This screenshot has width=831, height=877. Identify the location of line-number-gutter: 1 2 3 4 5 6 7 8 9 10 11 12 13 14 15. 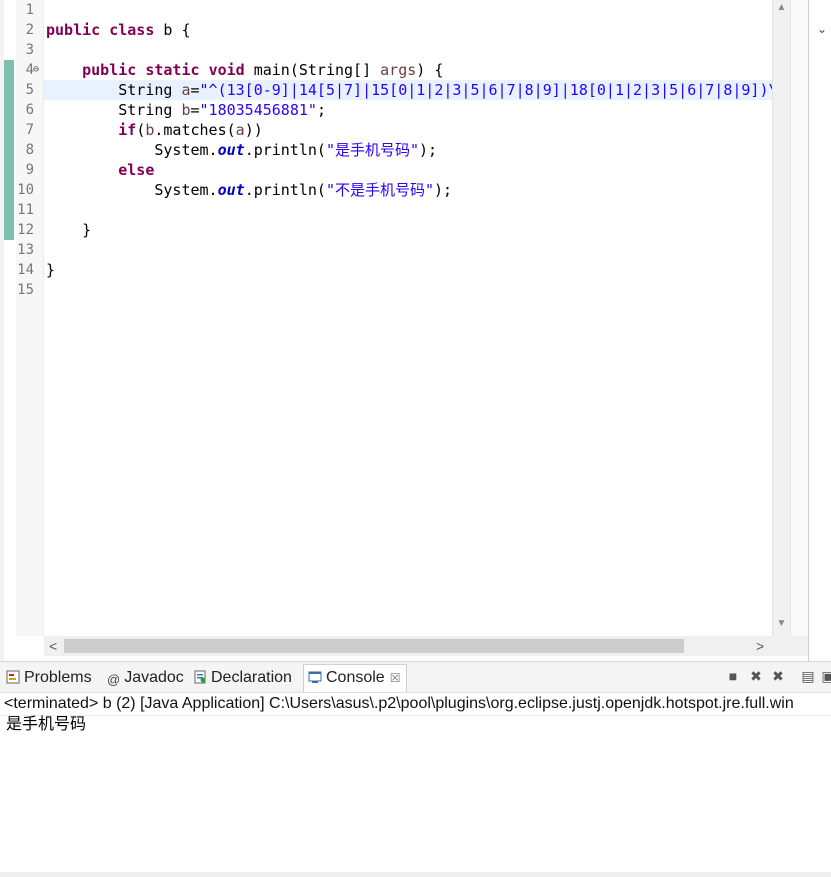
(30, 318).